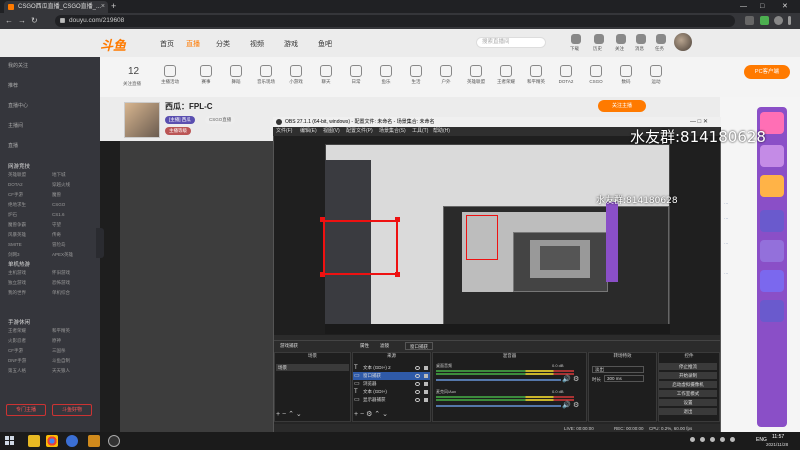 Image resolution: width=800 pixels, height=450 pixels. I want to click on follow-button: 关注主播, so click(622, 106).